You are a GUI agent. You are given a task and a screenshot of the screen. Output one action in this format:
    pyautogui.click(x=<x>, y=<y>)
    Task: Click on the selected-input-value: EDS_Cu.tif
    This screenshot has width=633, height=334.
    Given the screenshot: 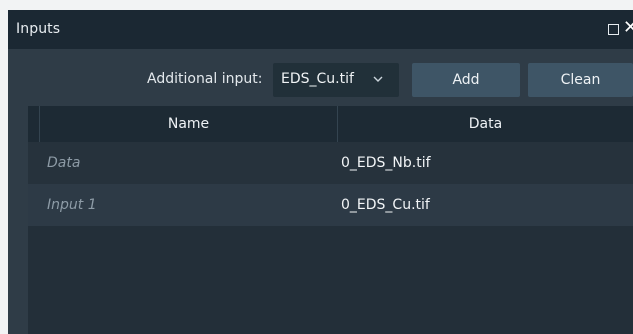 What is the action you would take?
    pyautogui.click(x=317, y=79)
    